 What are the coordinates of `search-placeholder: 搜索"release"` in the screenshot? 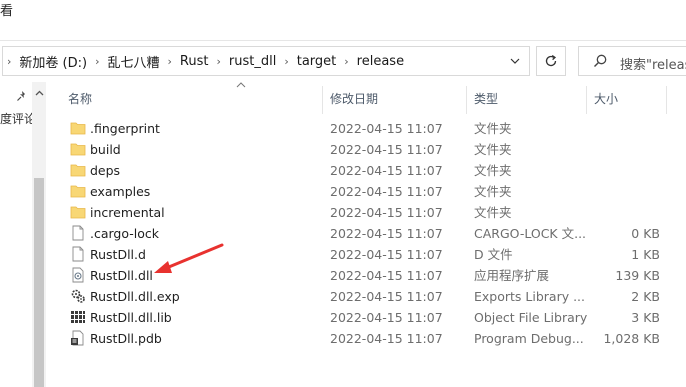 It's located at (653, 65).